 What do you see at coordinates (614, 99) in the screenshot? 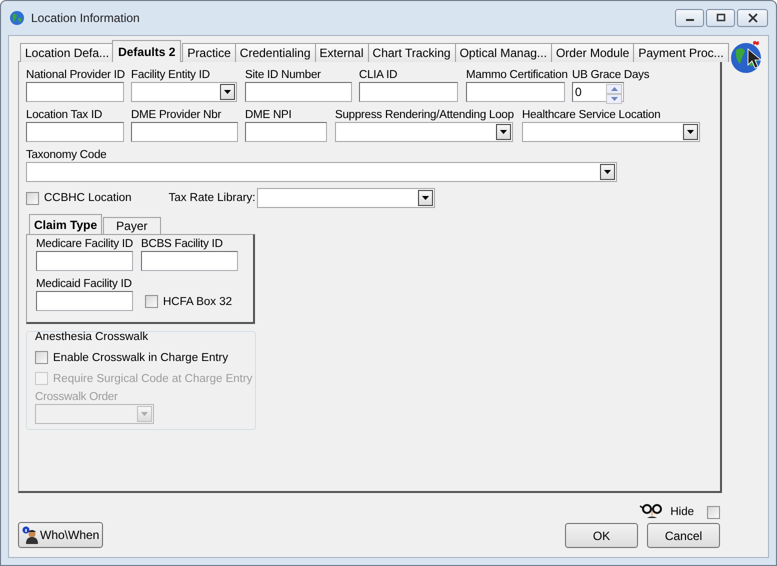
I see `down-arrow-icon` at bounding box center [614, 99].